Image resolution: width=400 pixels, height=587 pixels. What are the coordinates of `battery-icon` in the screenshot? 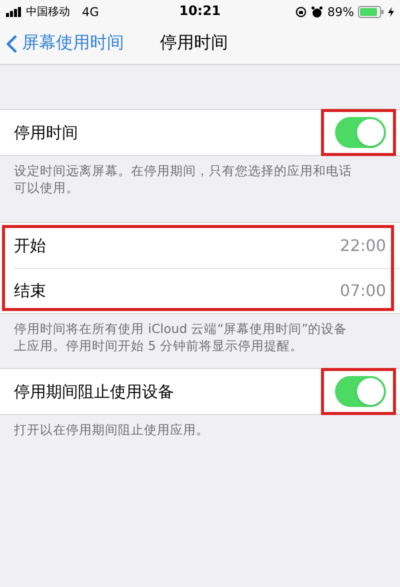 It's located at (371, 12).